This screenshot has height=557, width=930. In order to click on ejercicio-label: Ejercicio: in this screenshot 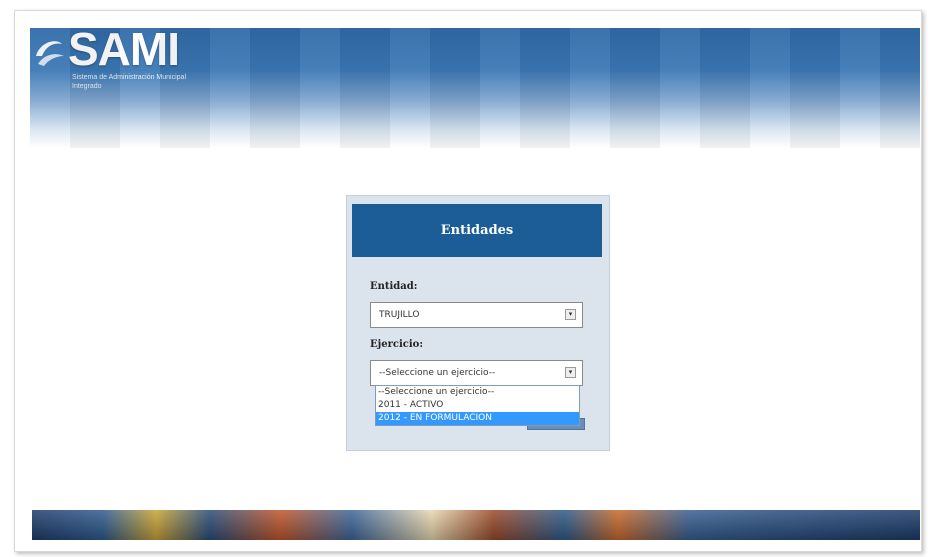, I will do `click(397, 344)`.